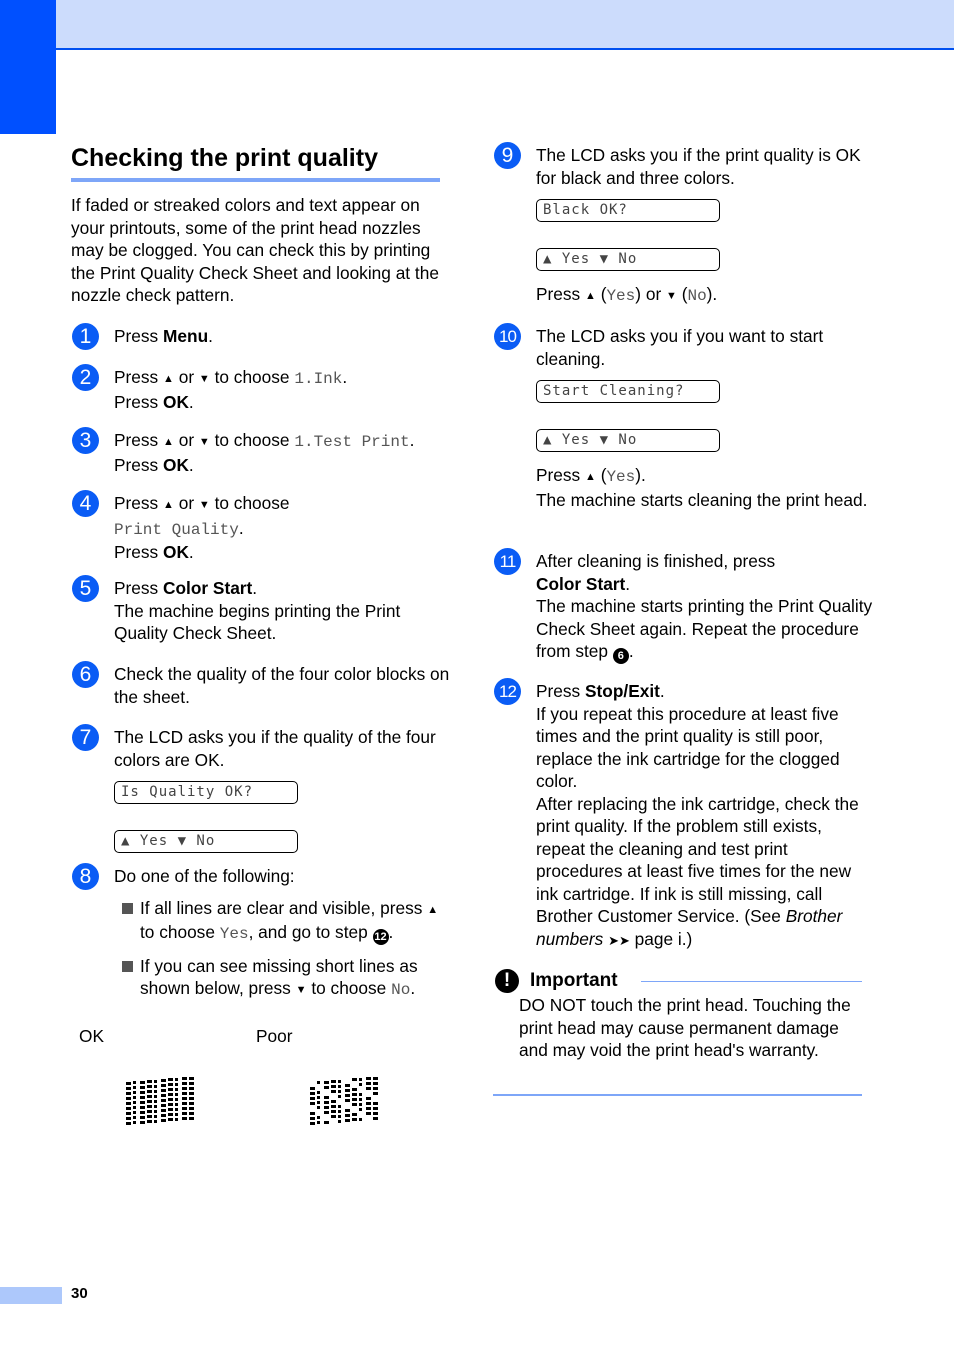 Image resolution: width=954 pixels, height=1350 pixels. What do you see at coordinates (176, 529) in the screenshot?
I see `menu-option: Print Quality` at bounding box center [176, 529].